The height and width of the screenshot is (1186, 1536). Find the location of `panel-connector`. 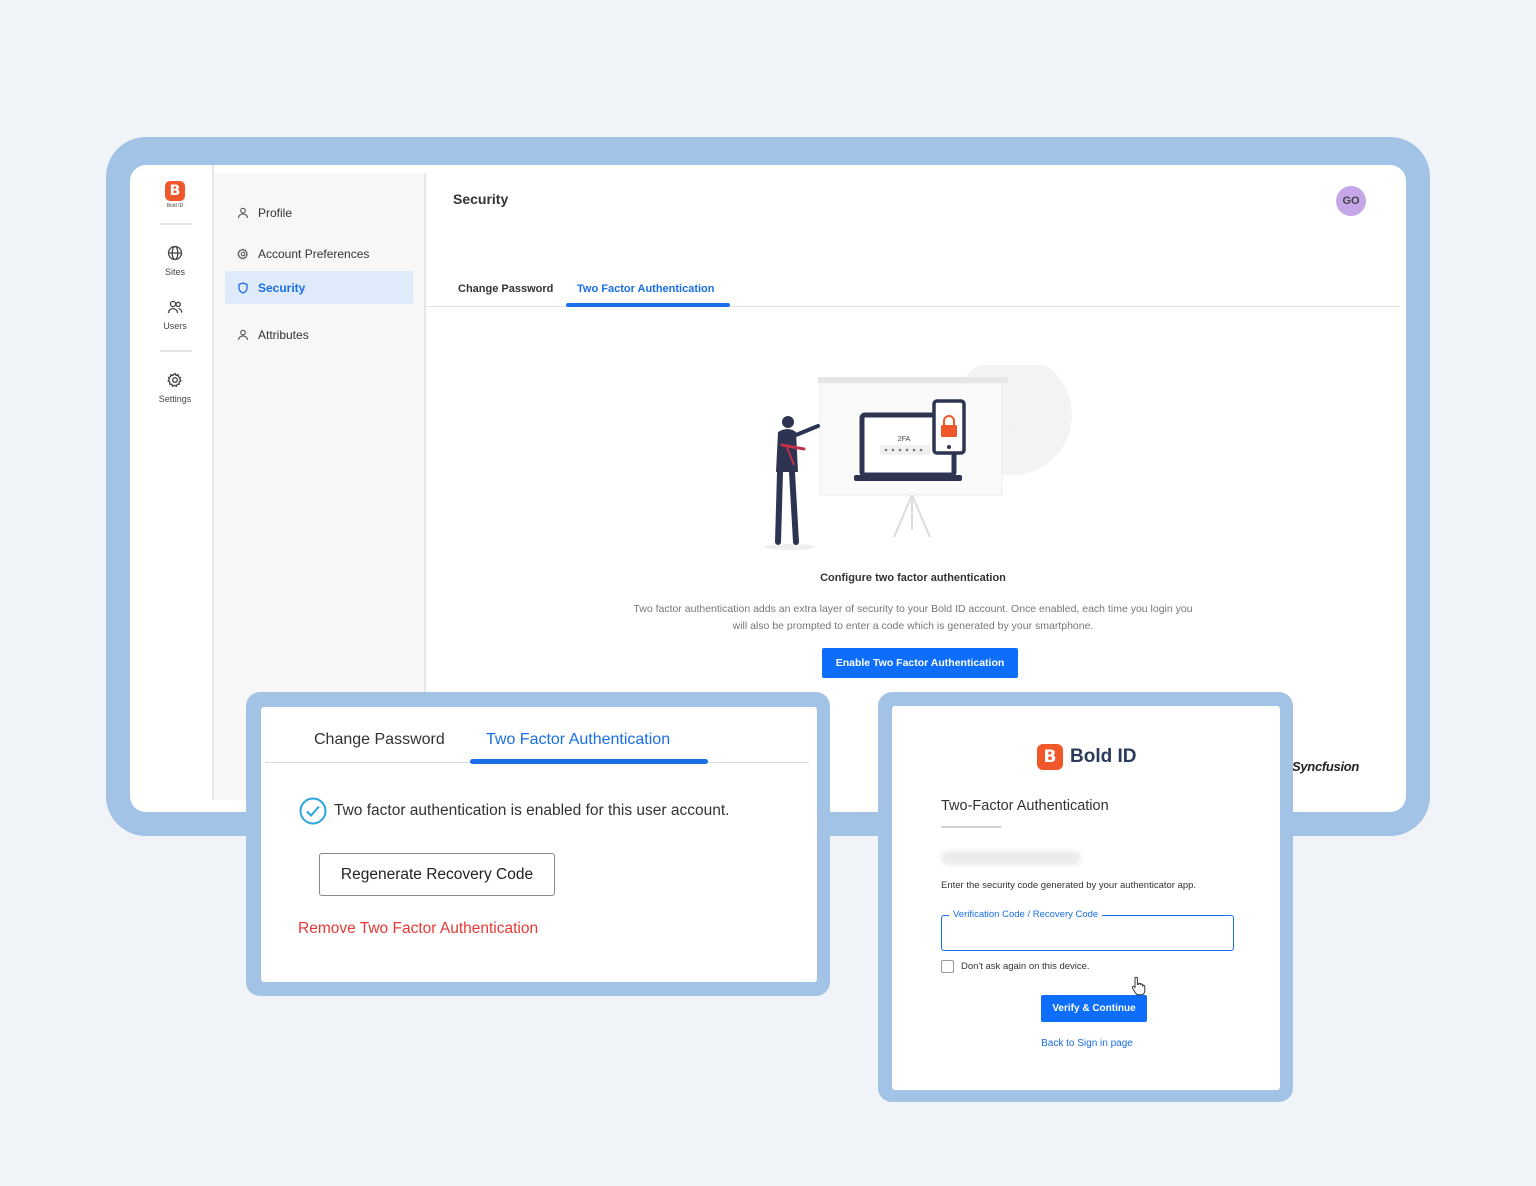

panel-connector is located at coordinates (854, 825).